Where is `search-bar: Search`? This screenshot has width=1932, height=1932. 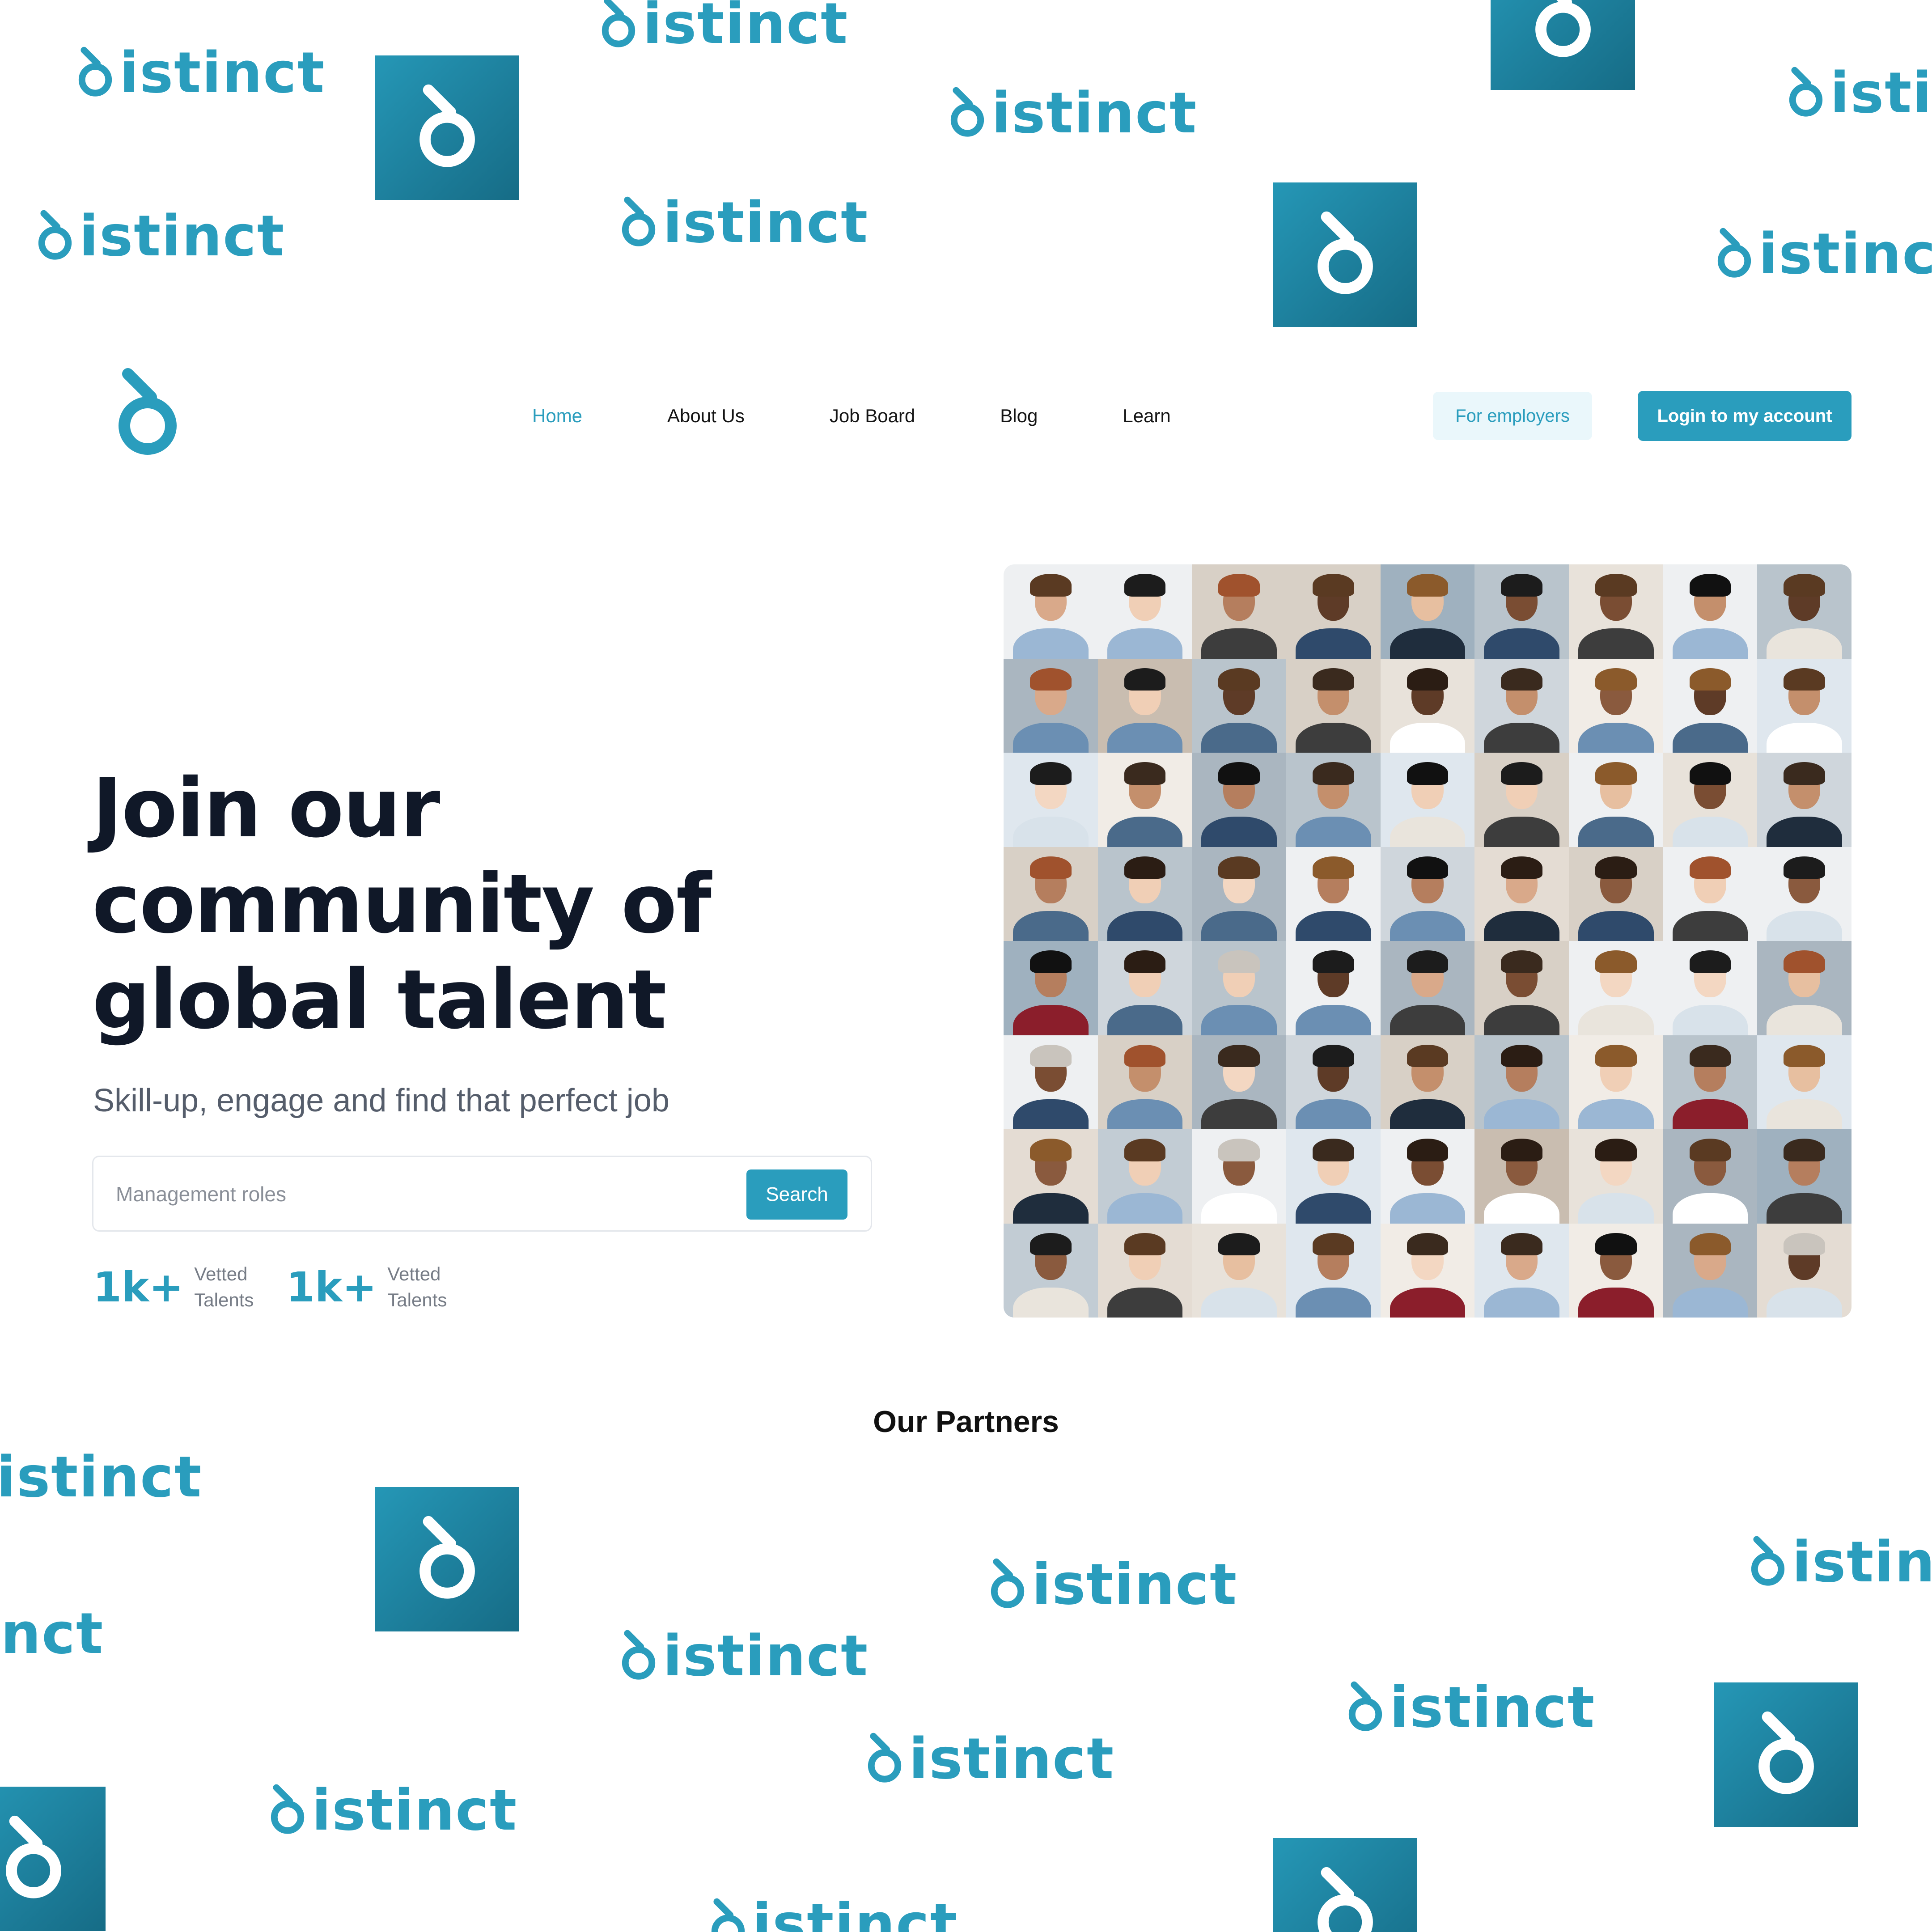 search-bar: Search is located at coordinates (482, 1194).